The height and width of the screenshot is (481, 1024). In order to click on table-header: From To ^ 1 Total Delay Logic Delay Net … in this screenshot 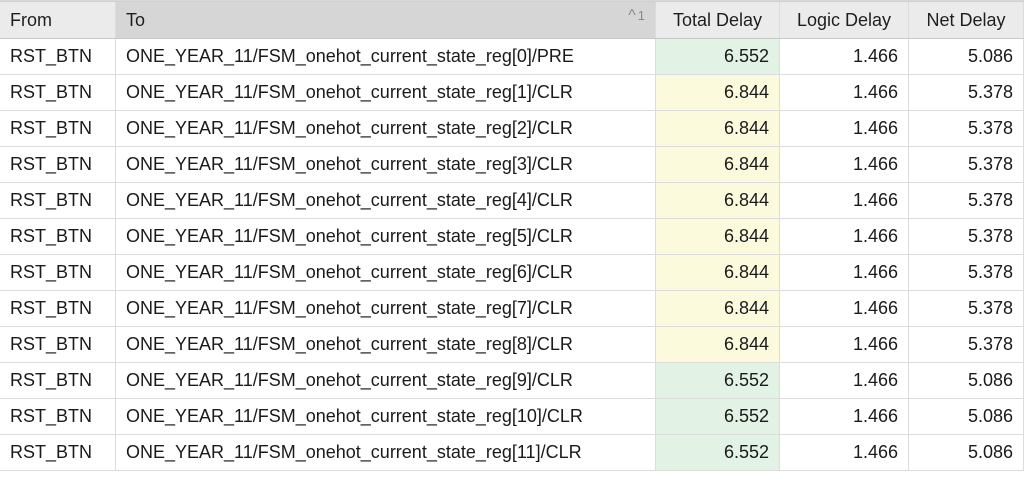, I will do `click(512, 20)`.